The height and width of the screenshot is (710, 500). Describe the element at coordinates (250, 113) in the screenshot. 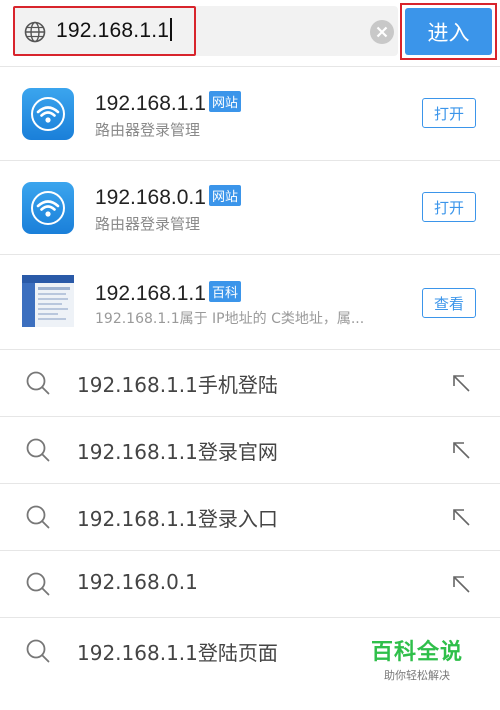

I see `result-item: 192.168.1.1 网站 路由器登录管理 打开` at that location.